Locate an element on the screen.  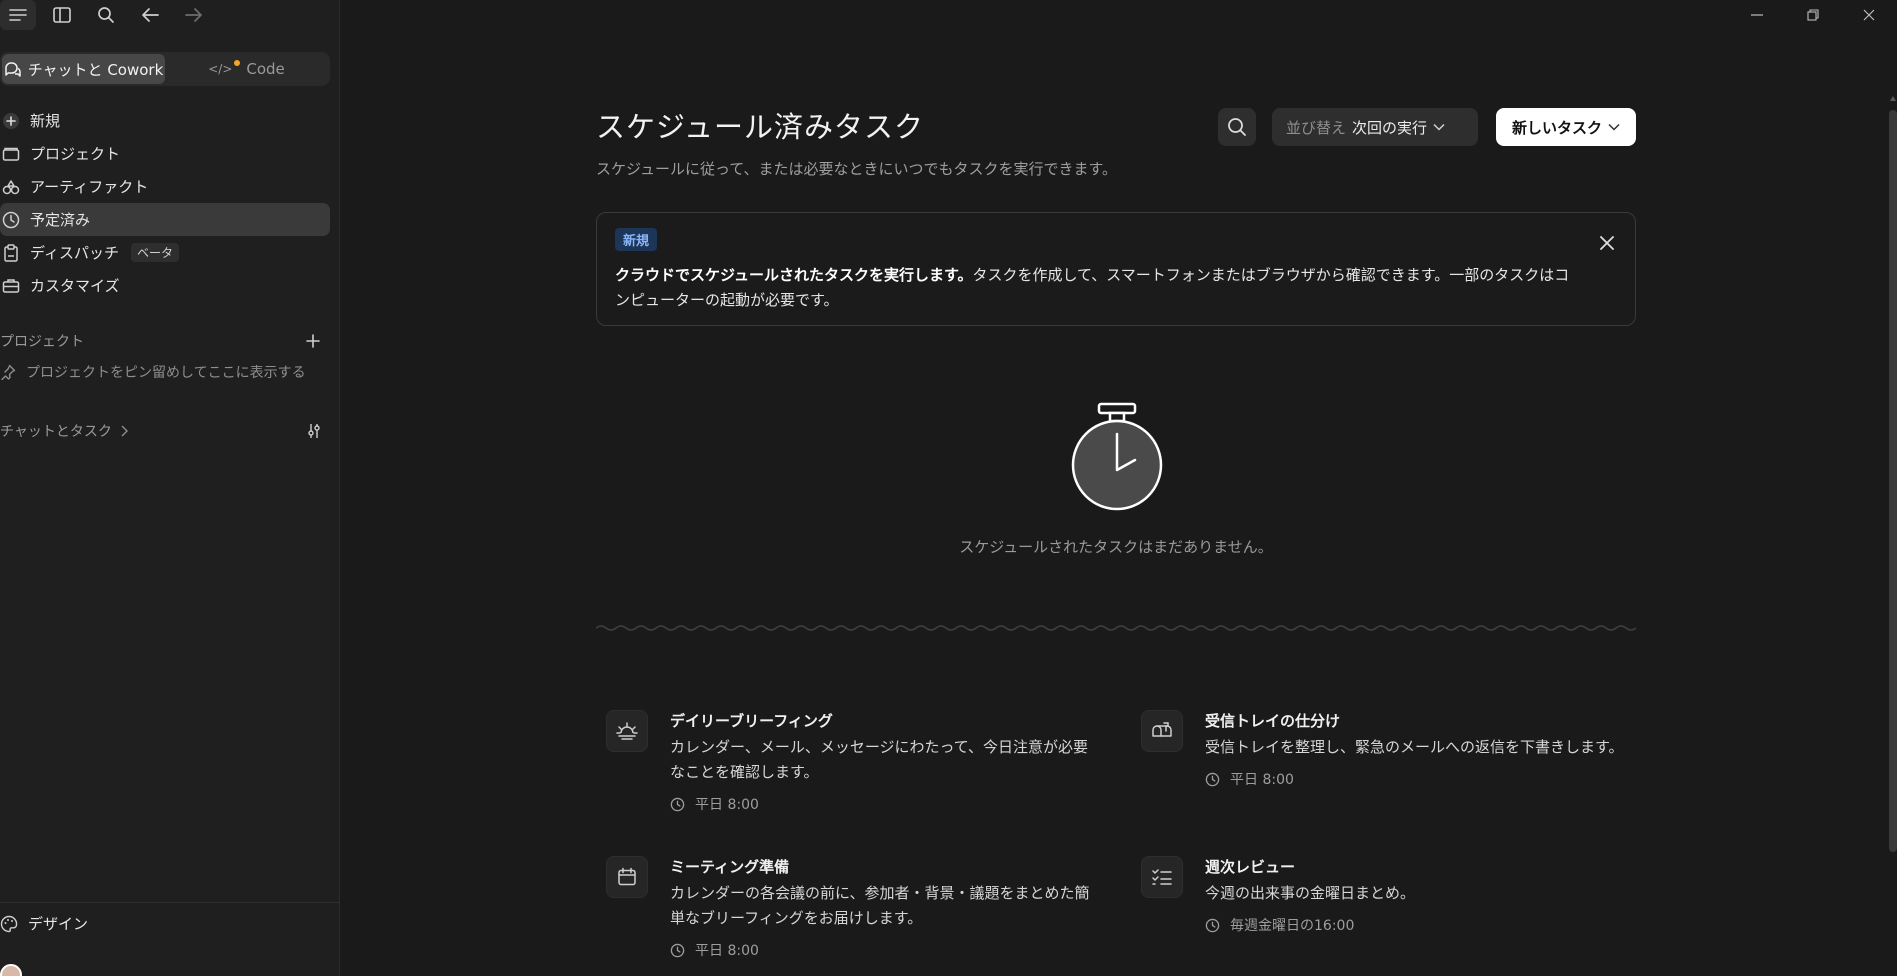
sidebar-item-dispatch: ディスパッチ ベータ is located at coordinates (165, 252).